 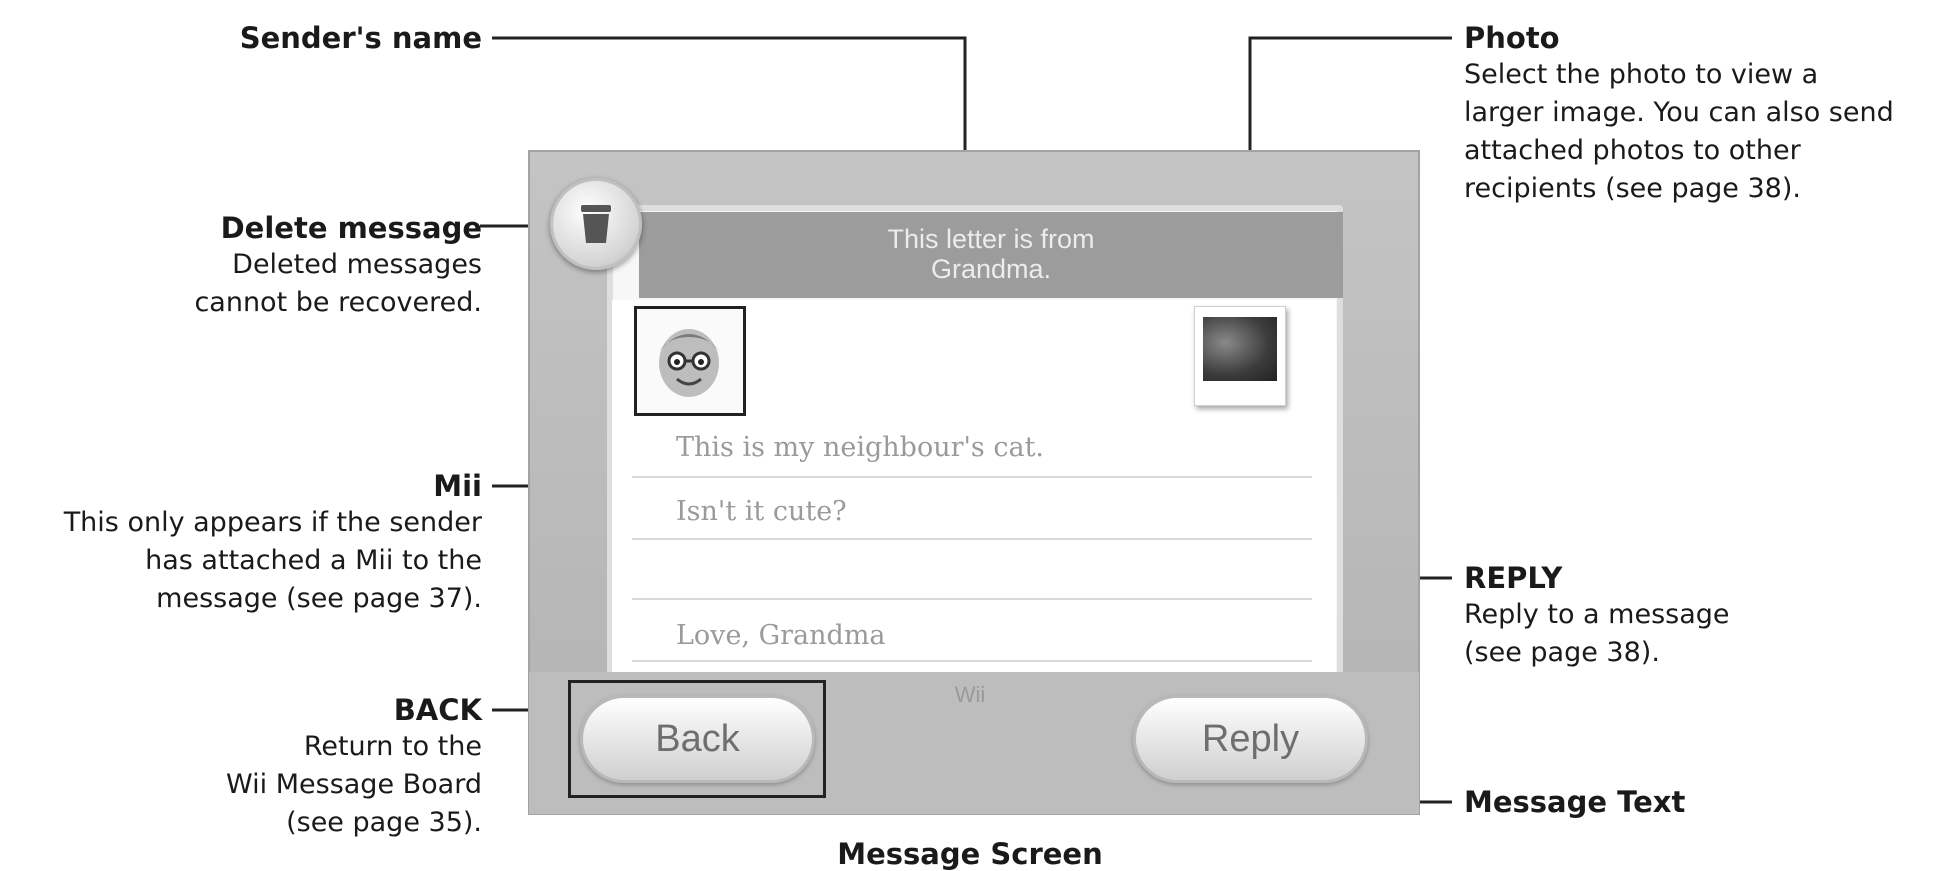 I want to click on mii-title: Mii, so click(x=457, y=486).